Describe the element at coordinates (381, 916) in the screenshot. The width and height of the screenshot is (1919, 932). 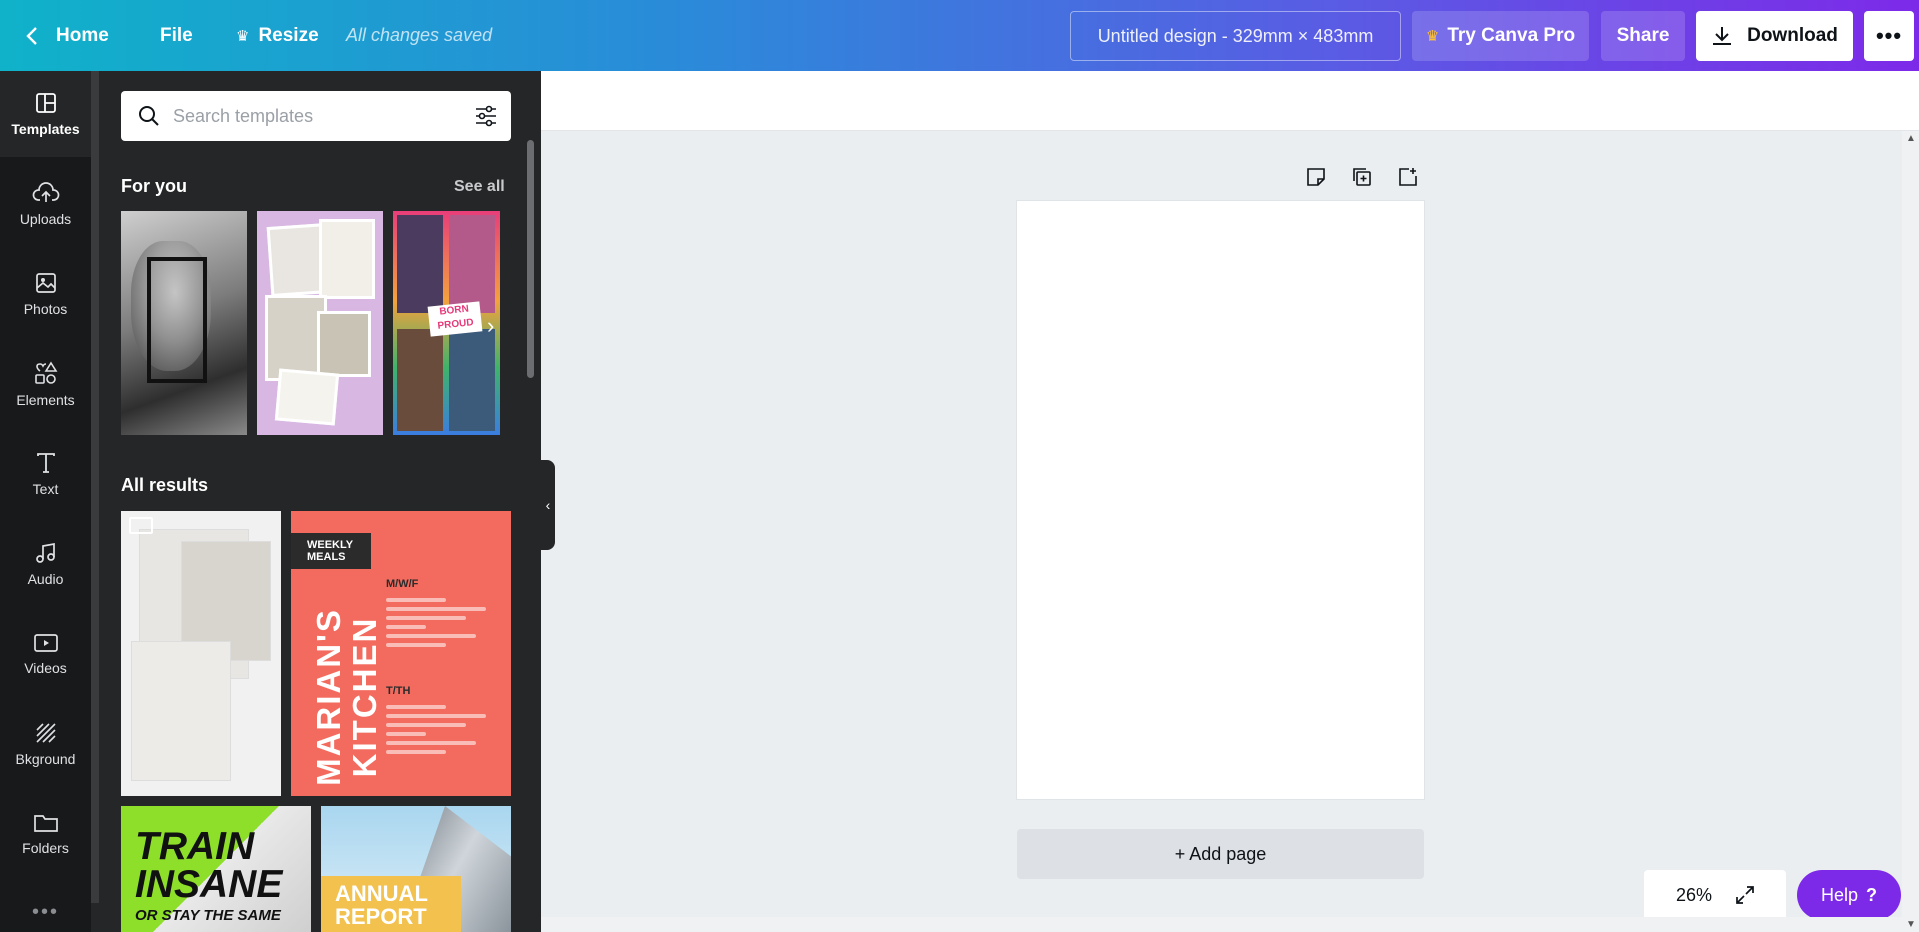
I see `label-line: REPORT` at that location.